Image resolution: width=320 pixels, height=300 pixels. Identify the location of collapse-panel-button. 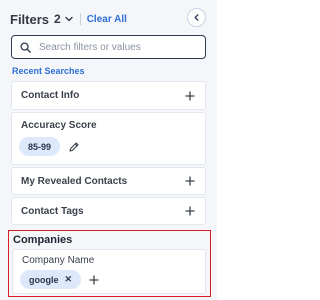
(196, 17).